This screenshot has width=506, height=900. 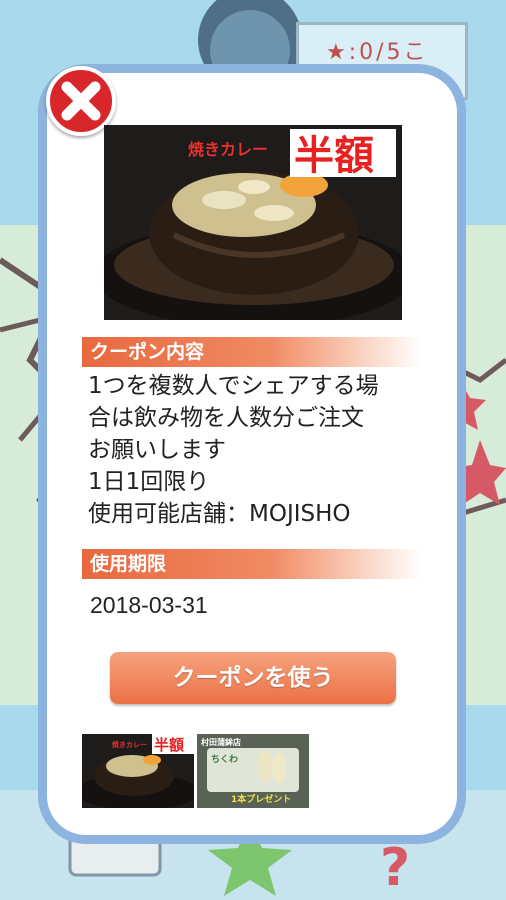 I want to click on thumb2-caption-bottom: 1本プレゼント, so click(x=261, y=799).